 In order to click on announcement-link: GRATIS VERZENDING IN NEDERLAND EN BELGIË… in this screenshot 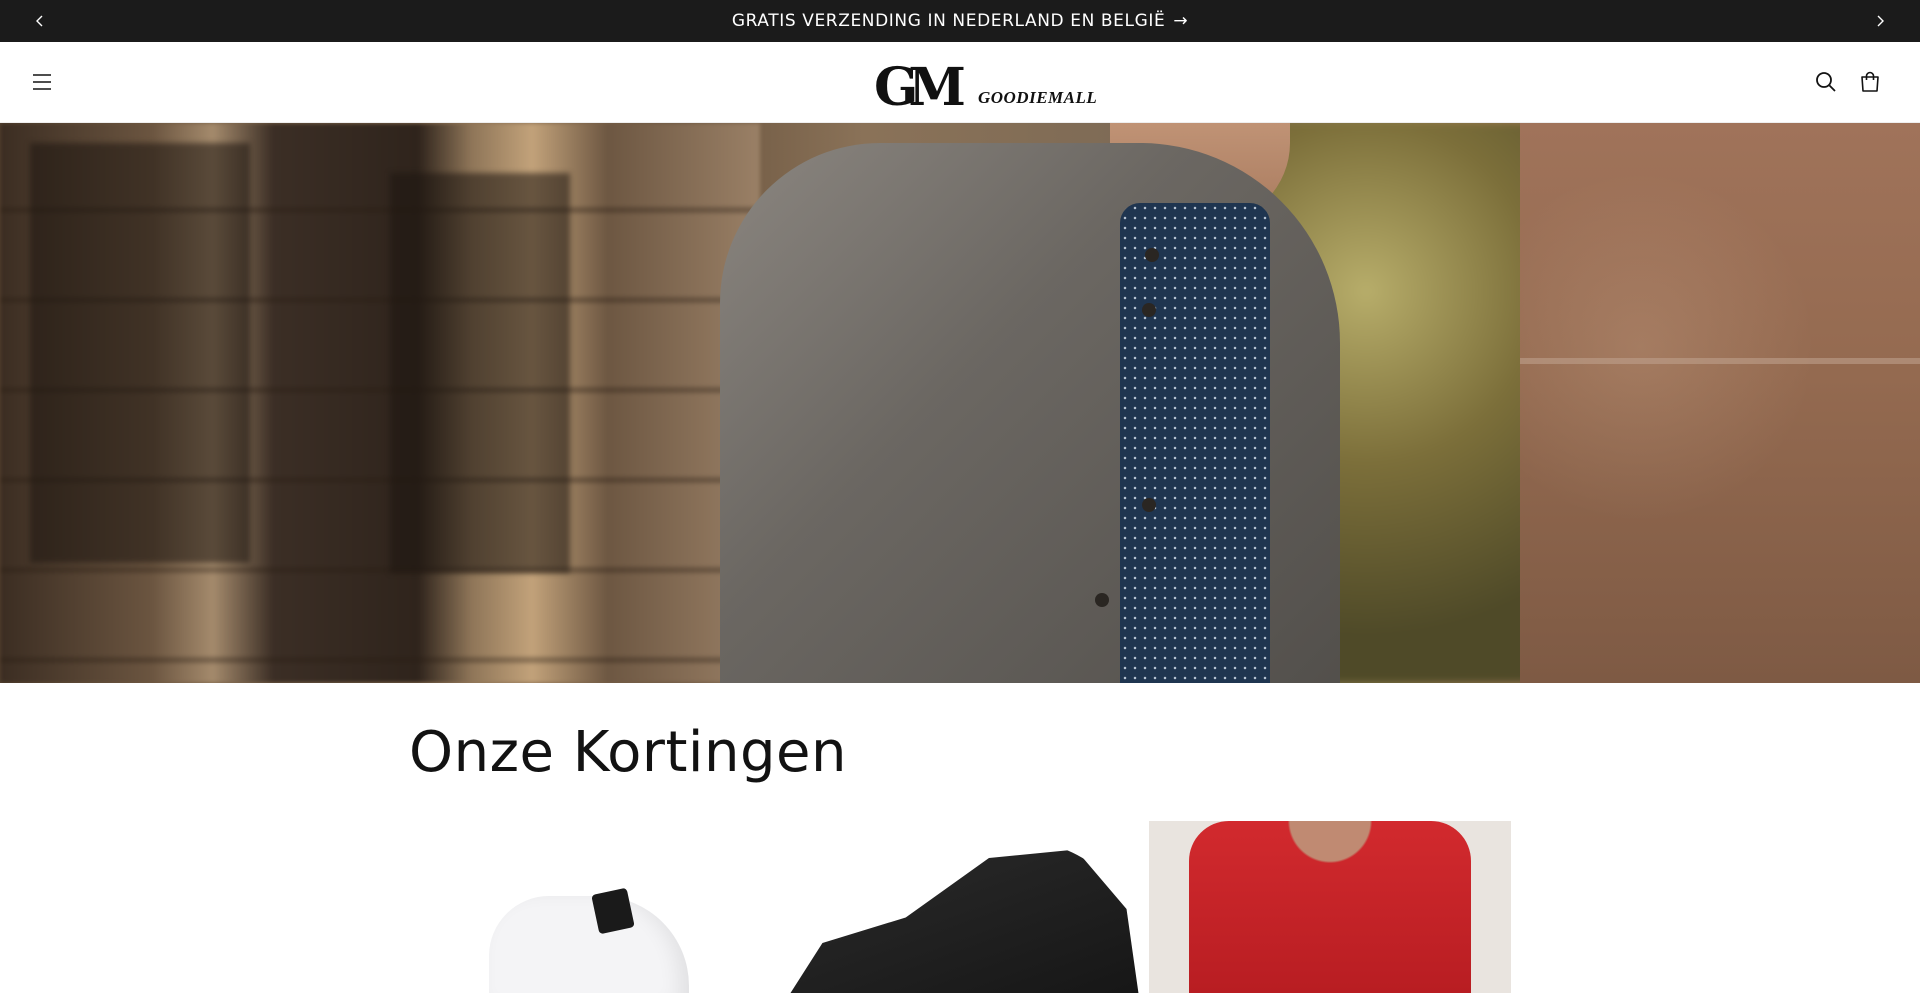, I will do `click(960, 21)`.